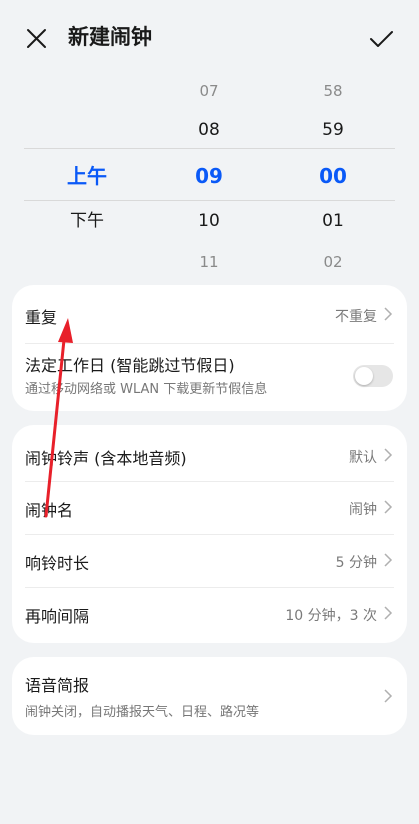 The width and height of the screenshot is (419, 824). Describe the element at coordinates (331, 616) in the screenshot. I see `snooze-interval-value: 10 分钟，3 次` at that location.